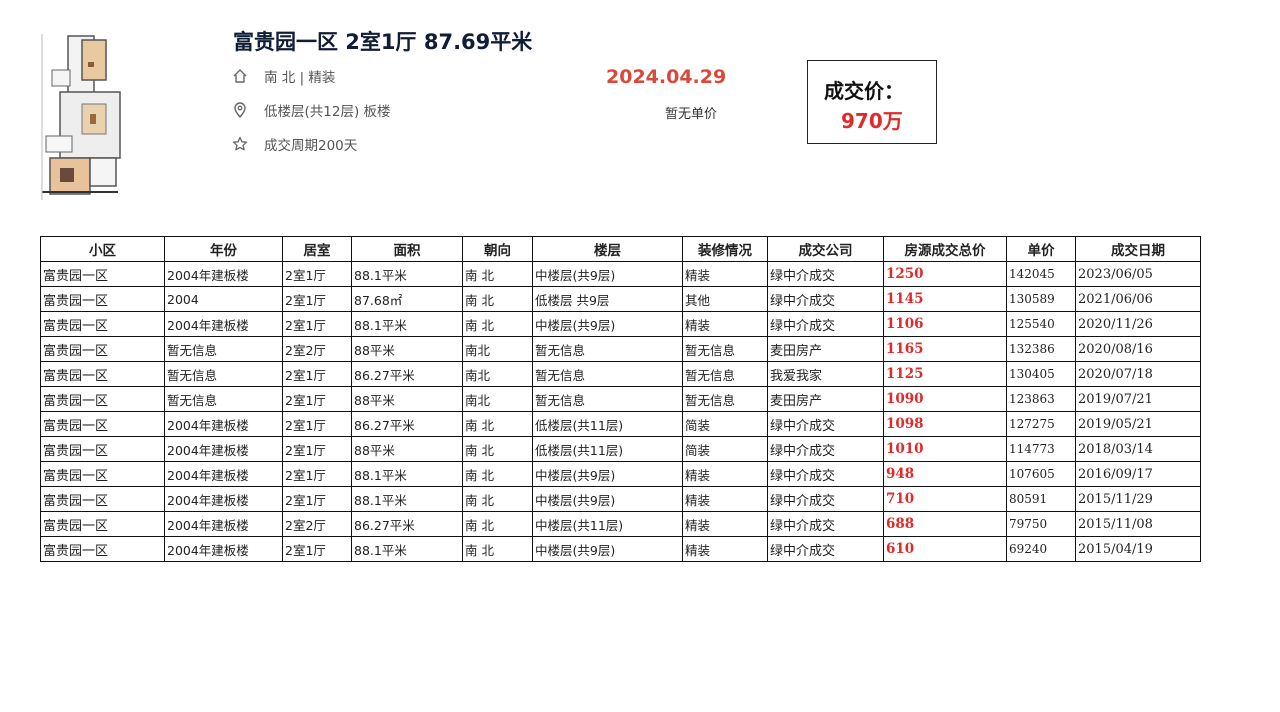 The image size is (1280, 712). I want to click on cycle-row: 成交周期200天, so click(294, 144).